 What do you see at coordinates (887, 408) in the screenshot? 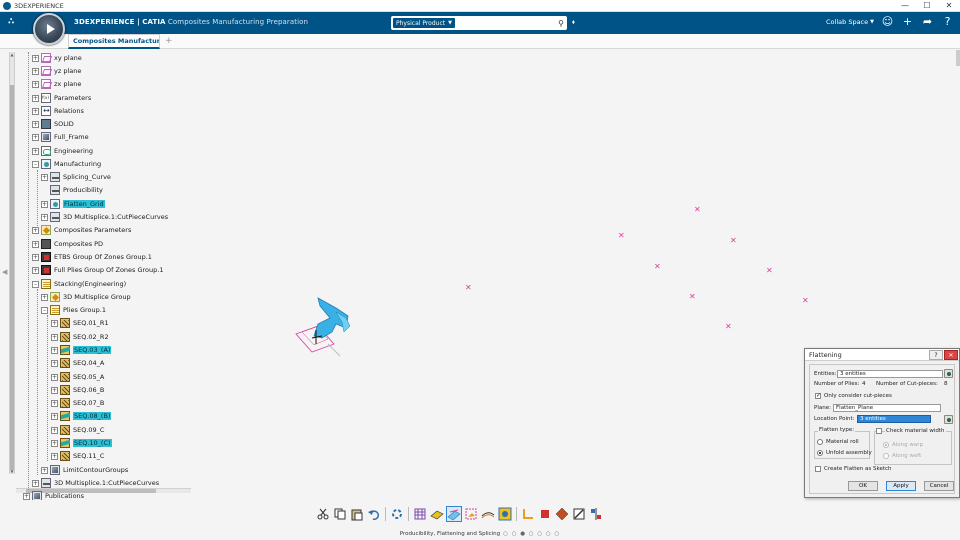
I see `plane-field: Flatten_Plane` at bounding box center [887, 408].